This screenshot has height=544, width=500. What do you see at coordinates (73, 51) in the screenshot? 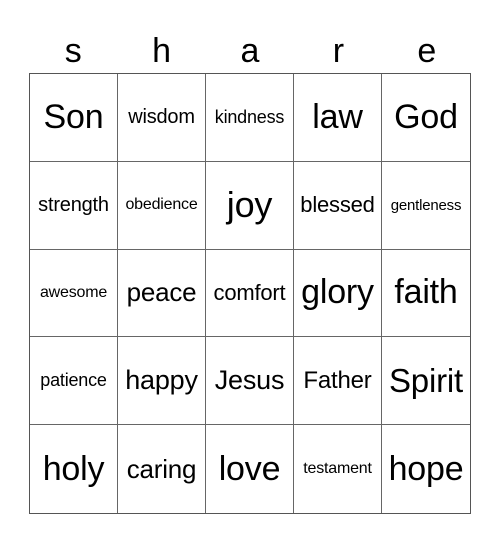
I see `header-letter: s` at bounding box center [73, 51].